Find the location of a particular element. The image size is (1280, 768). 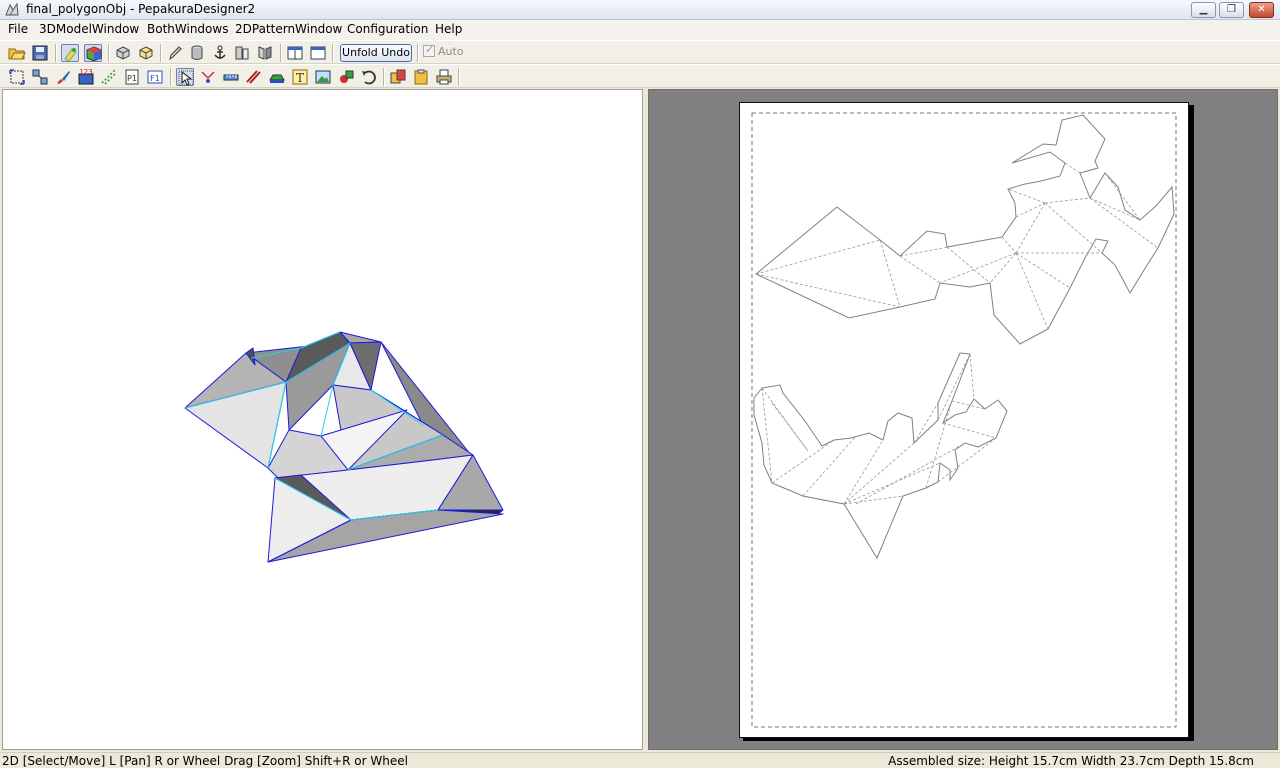

clipboard-icon is located at coordinates (421, 77).